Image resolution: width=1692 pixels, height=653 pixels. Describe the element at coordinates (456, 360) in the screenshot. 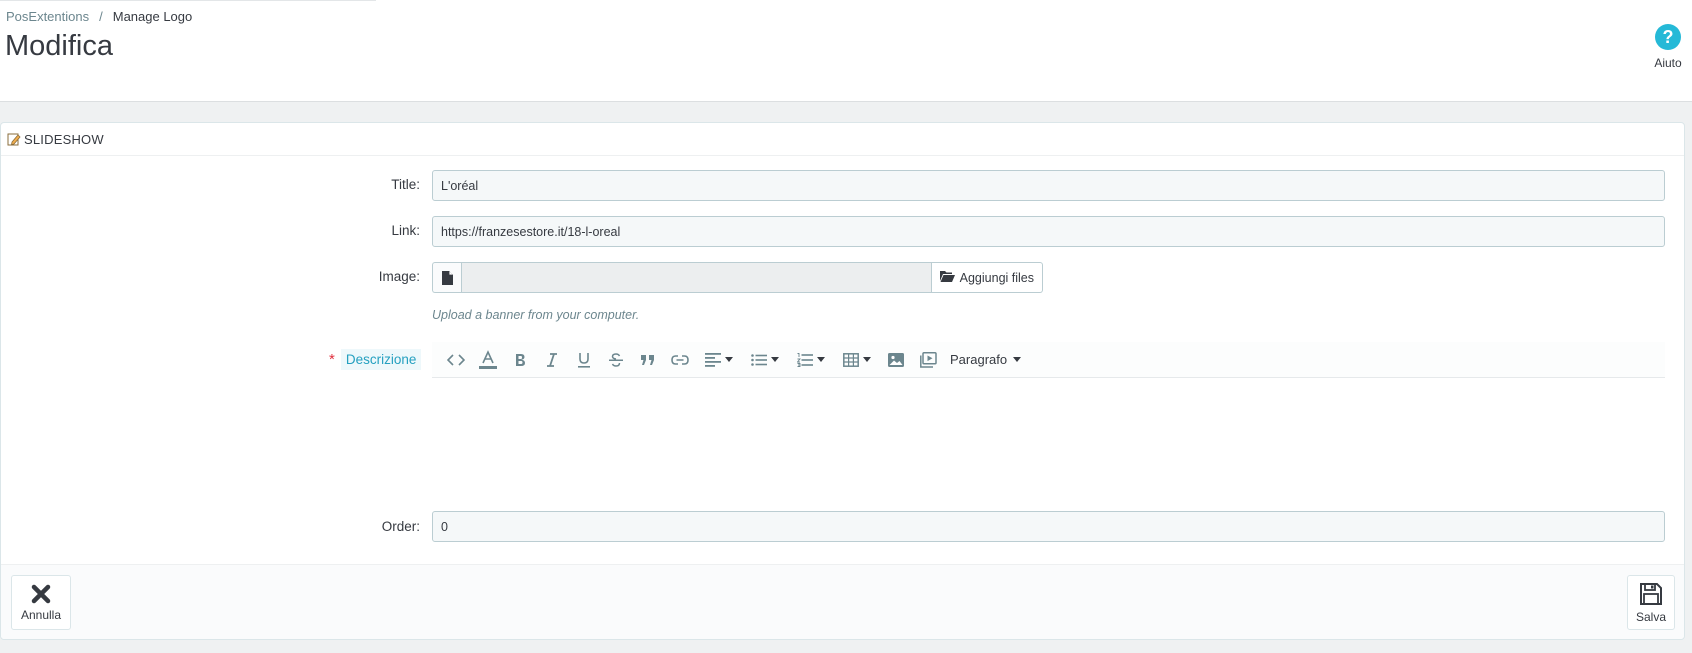

I see `code-view-icon` at that location.